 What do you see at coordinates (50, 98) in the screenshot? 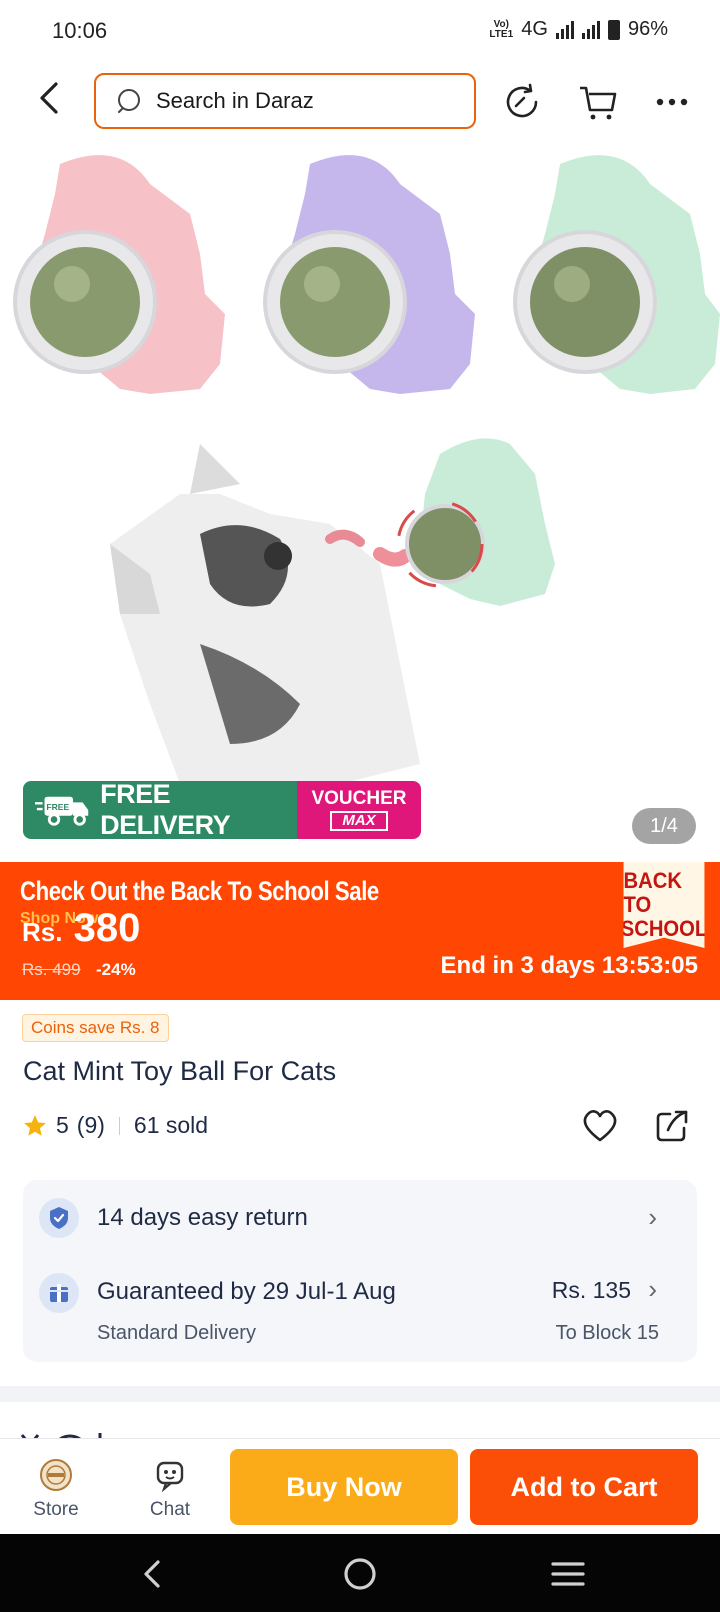
I see `back-arrow-icon` at bounding box center [50, 98].